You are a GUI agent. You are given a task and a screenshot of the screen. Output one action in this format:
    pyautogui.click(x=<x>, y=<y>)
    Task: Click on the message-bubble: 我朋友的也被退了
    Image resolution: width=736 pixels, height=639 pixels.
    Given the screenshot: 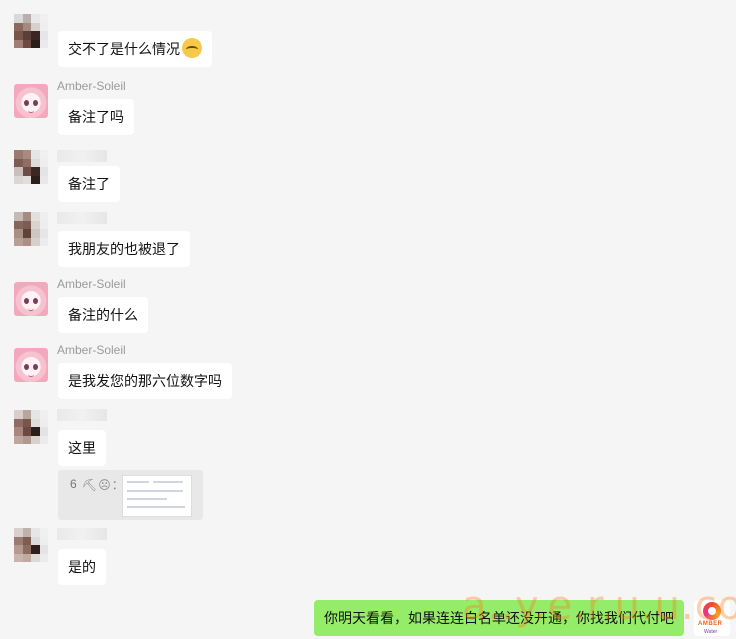 What is the action you would take?
    pyautogui.click(x=124, y=249)
    